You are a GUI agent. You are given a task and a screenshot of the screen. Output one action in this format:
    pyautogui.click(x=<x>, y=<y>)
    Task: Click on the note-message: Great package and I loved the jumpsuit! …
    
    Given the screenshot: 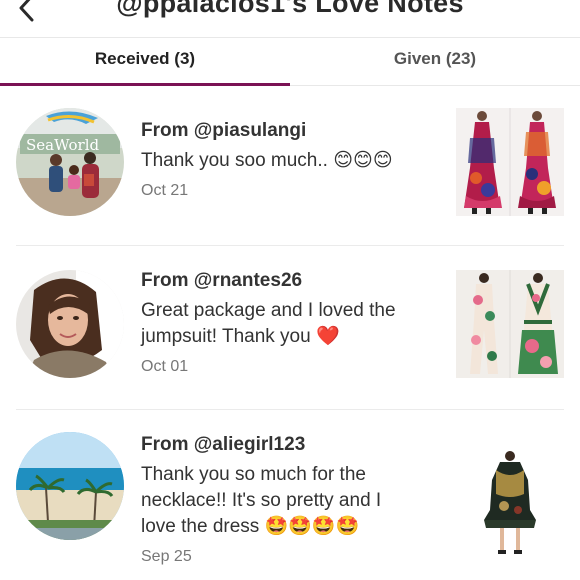 What is the action you would take?
    pyautogui.click(x=268, y=323)
    